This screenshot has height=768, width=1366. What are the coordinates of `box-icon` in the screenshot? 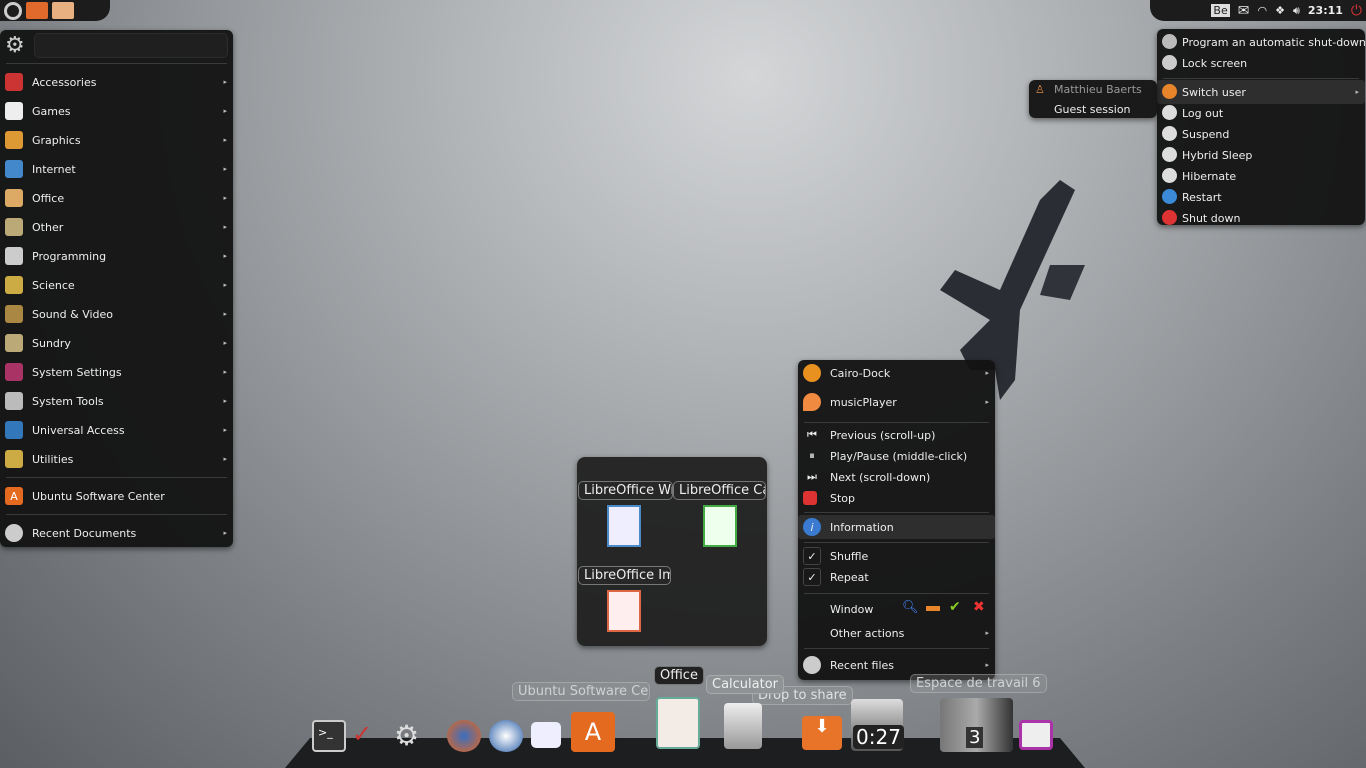 It's located at (14, 343).